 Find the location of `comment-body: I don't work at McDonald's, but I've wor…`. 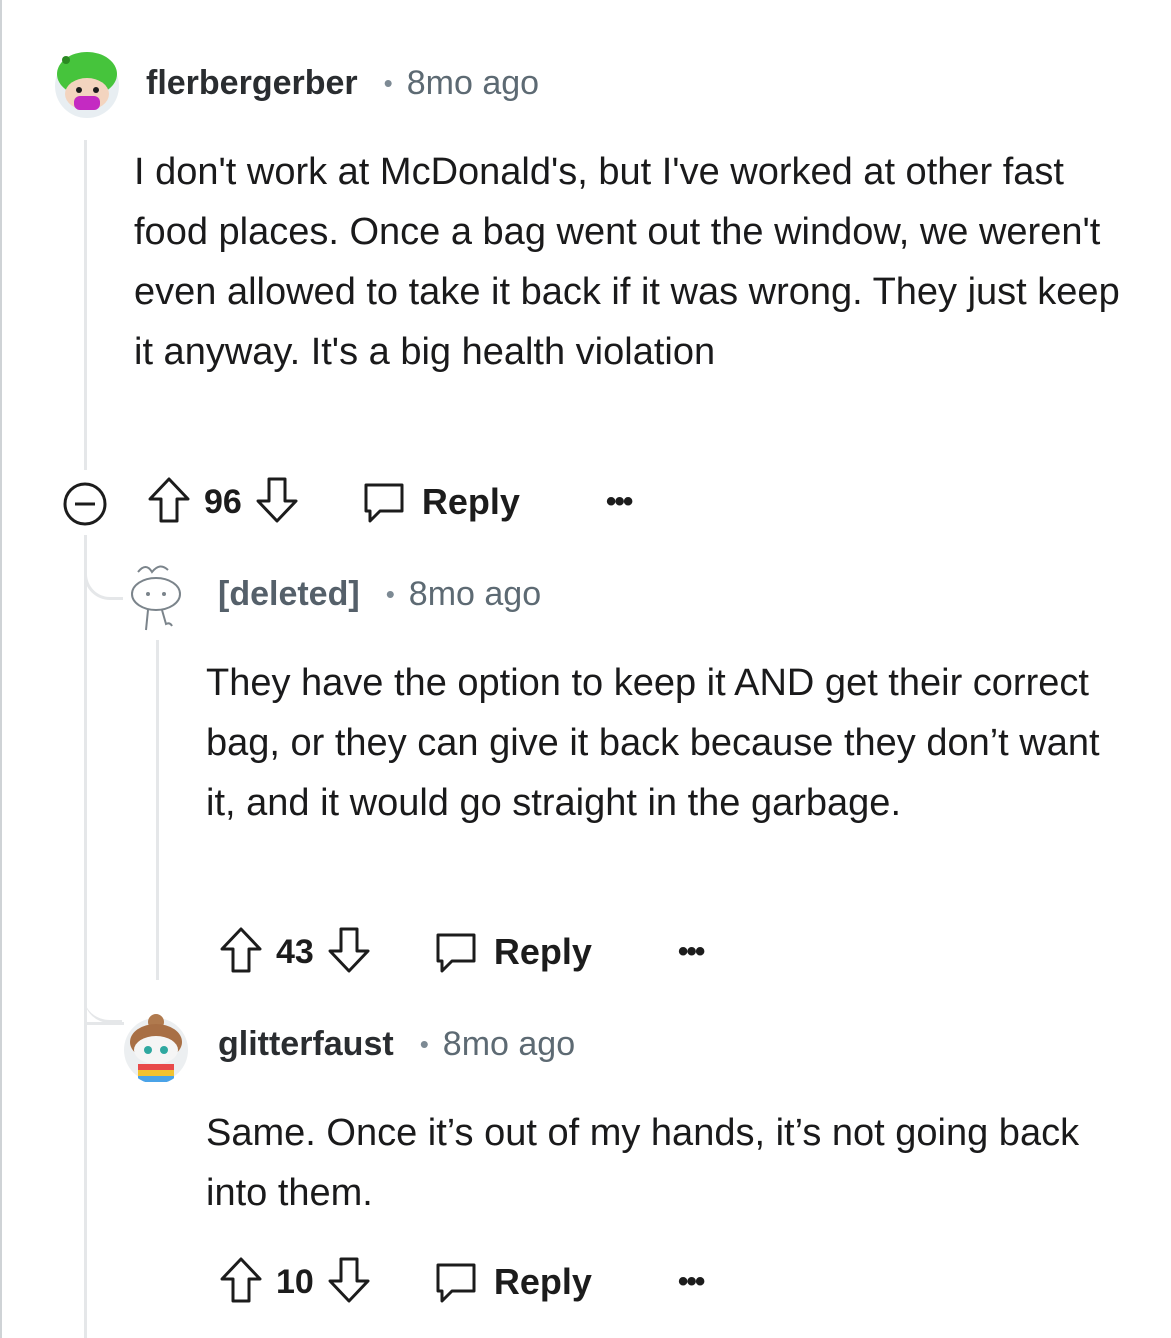

comment-body: I don't work at McDonald's, but I've wor… is located at coordinates (627, 262).